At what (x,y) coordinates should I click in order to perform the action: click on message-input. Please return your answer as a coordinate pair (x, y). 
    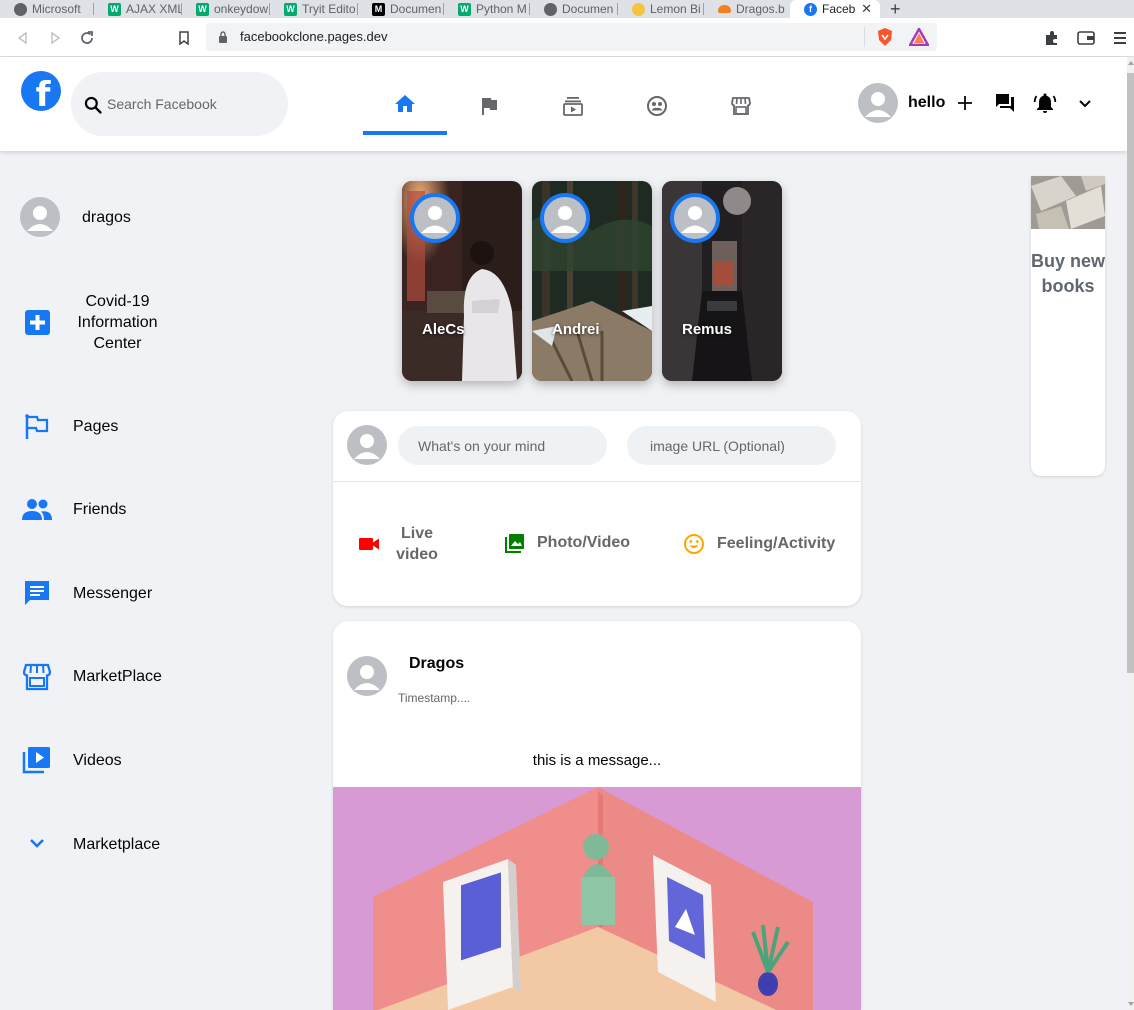
    Looking at the image, I should click on (502, 445).